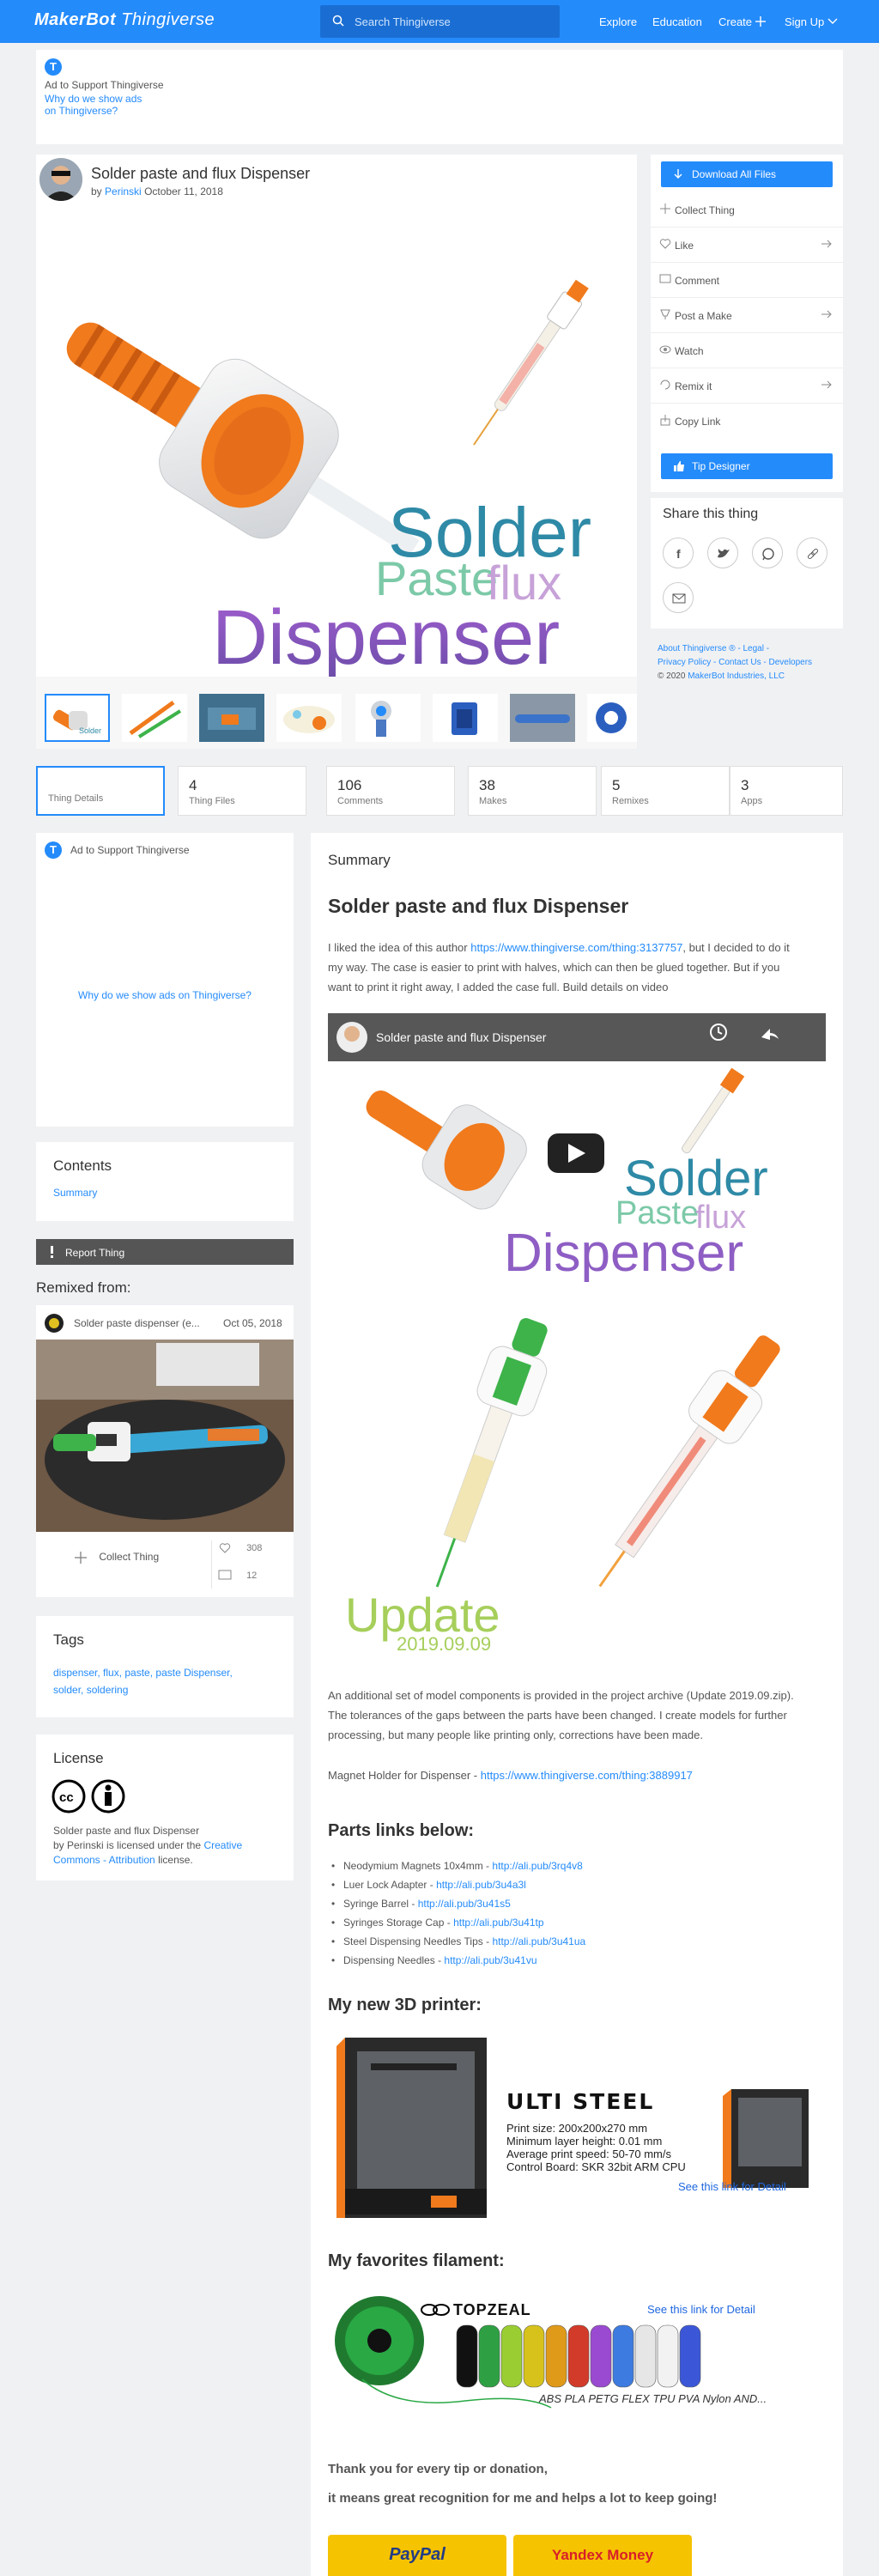 This screenshot has width=879, height=2576. I want to click on printer-detail-link: See this link for Detail, so click(732, 2186).